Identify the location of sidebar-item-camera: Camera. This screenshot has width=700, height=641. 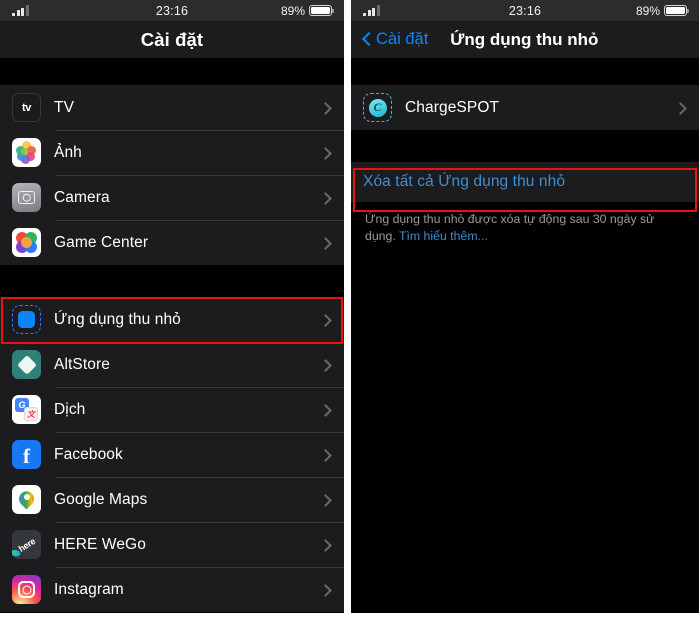
(172, 197).